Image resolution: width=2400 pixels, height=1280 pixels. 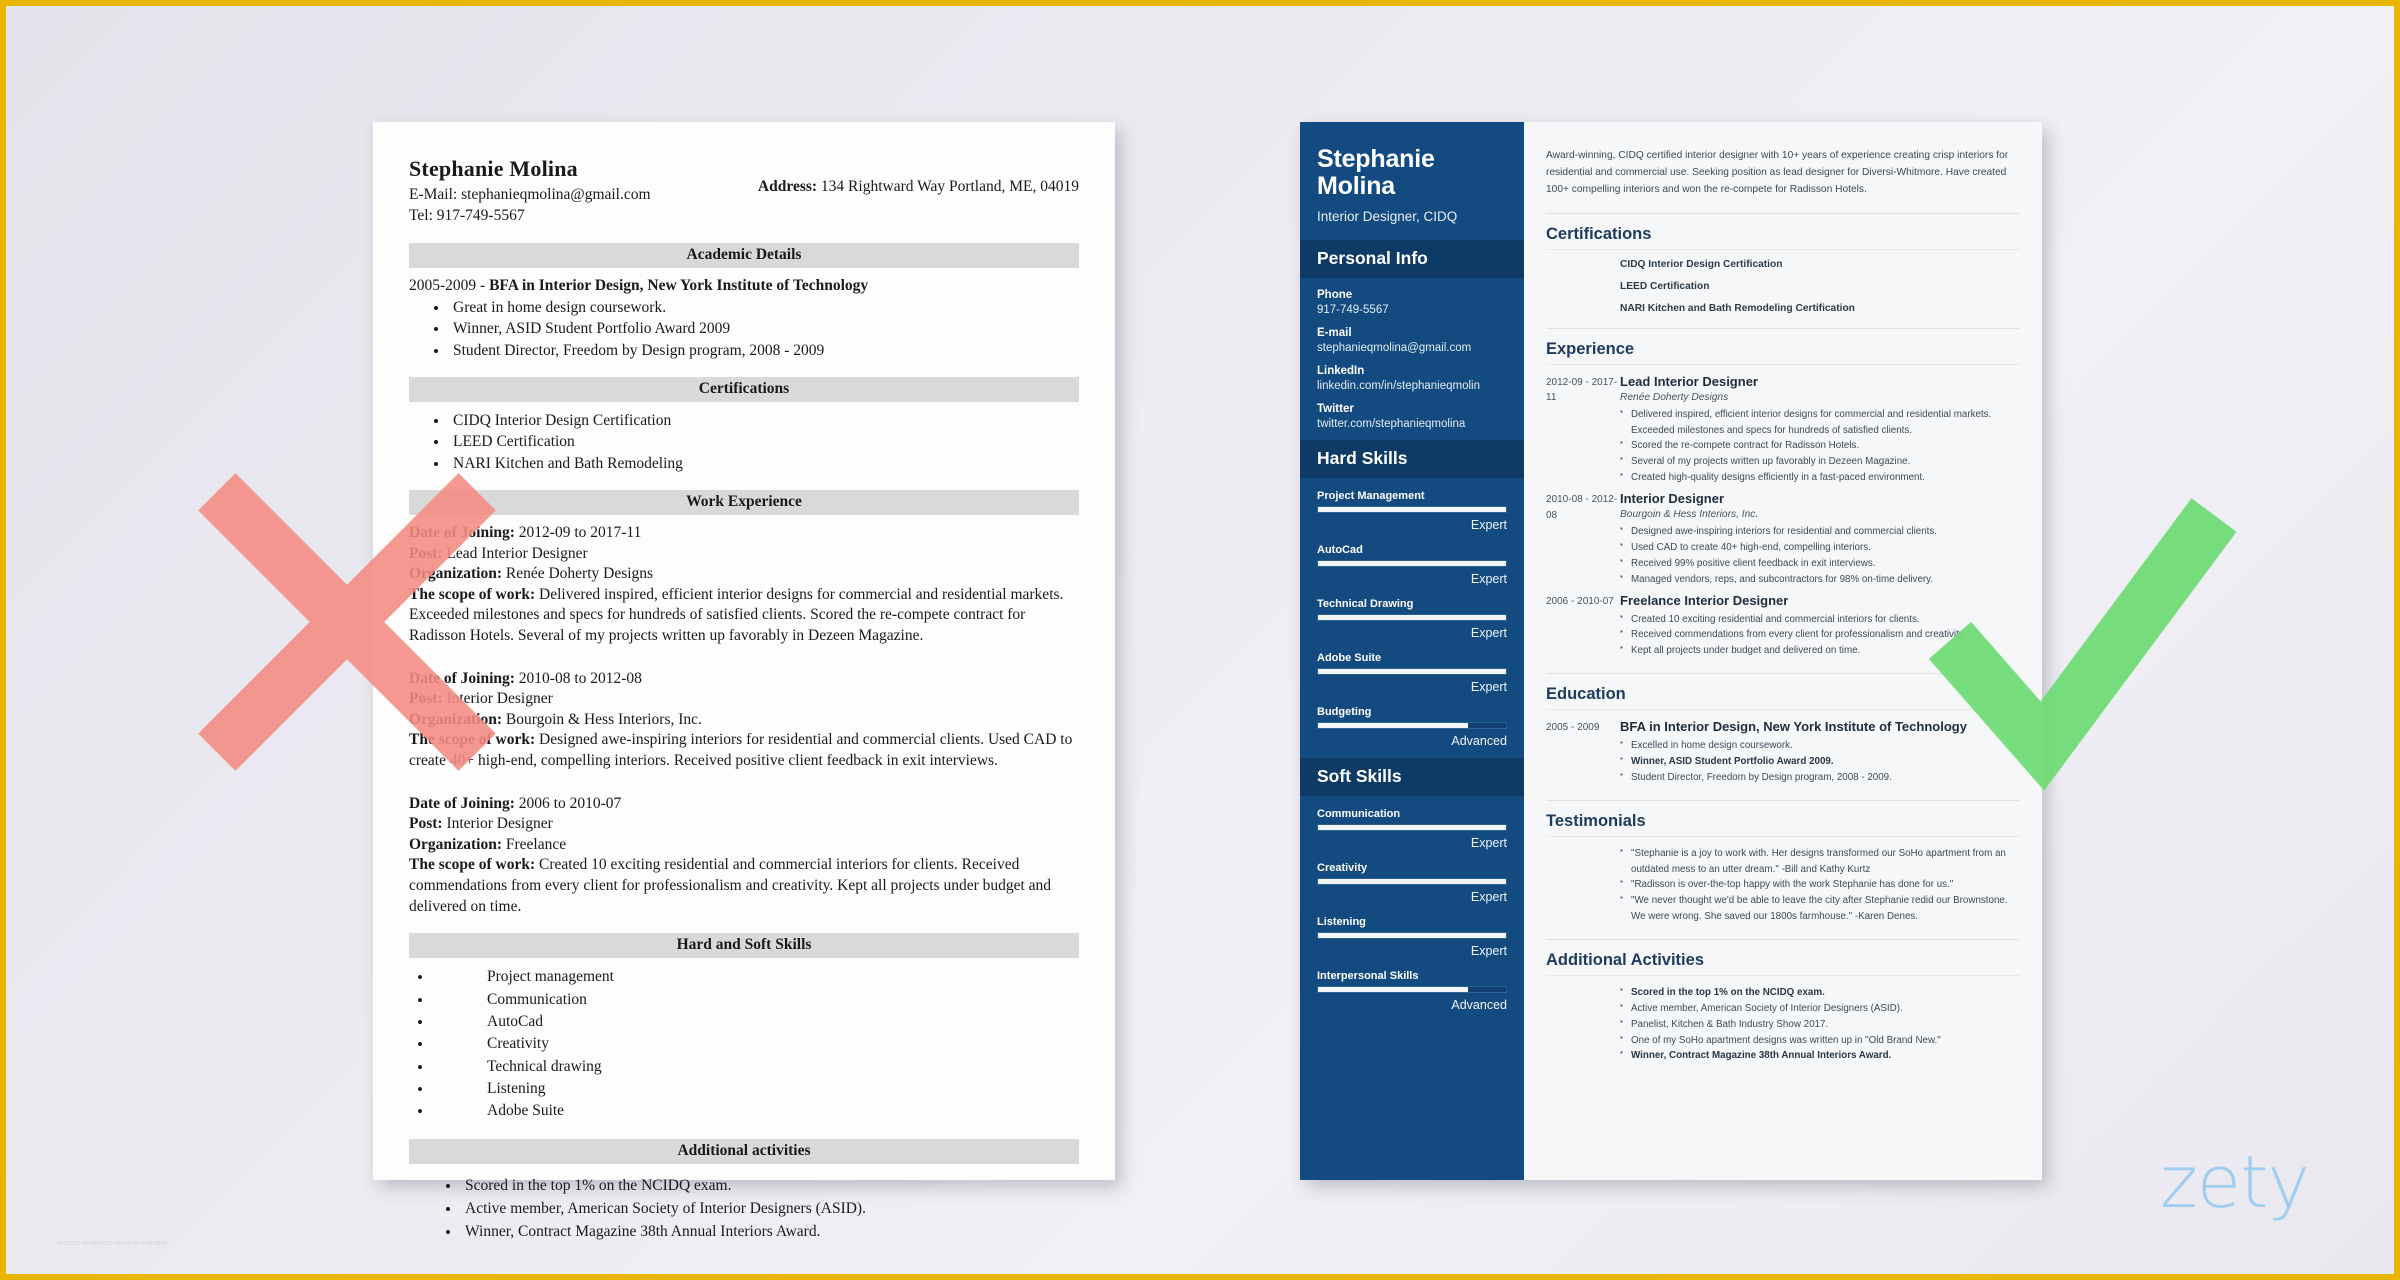 What do you see at coordinates (1479, 1004) in the screenshot?
I see `soft-skill-level: Advanced` at bounding box center [1479, 1004].